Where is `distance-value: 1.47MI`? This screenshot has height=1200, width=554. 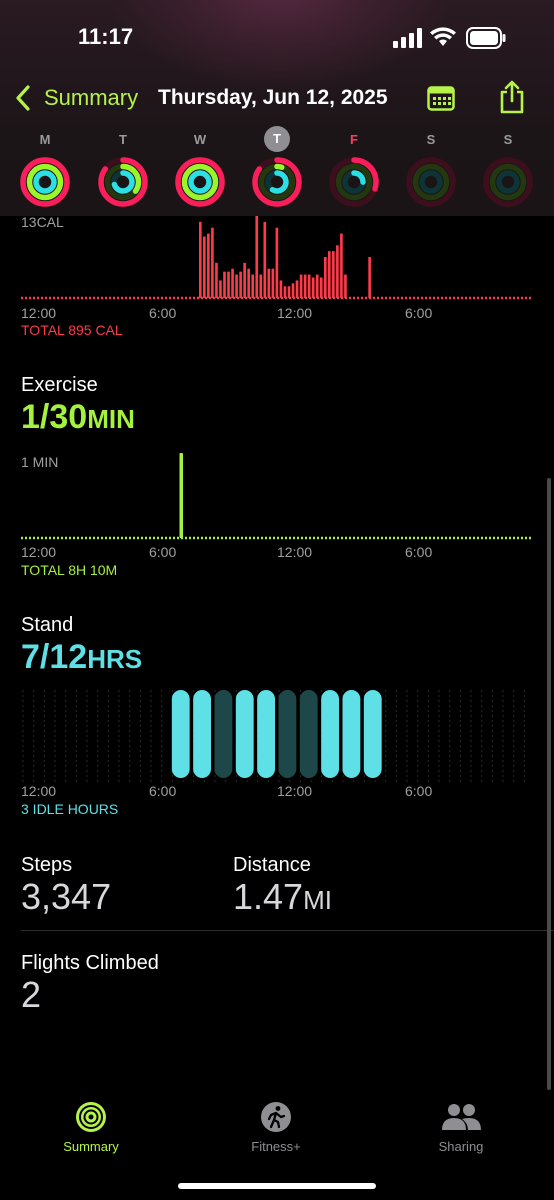 distance-value: 1.47MI is located at coordinates (282, 897).